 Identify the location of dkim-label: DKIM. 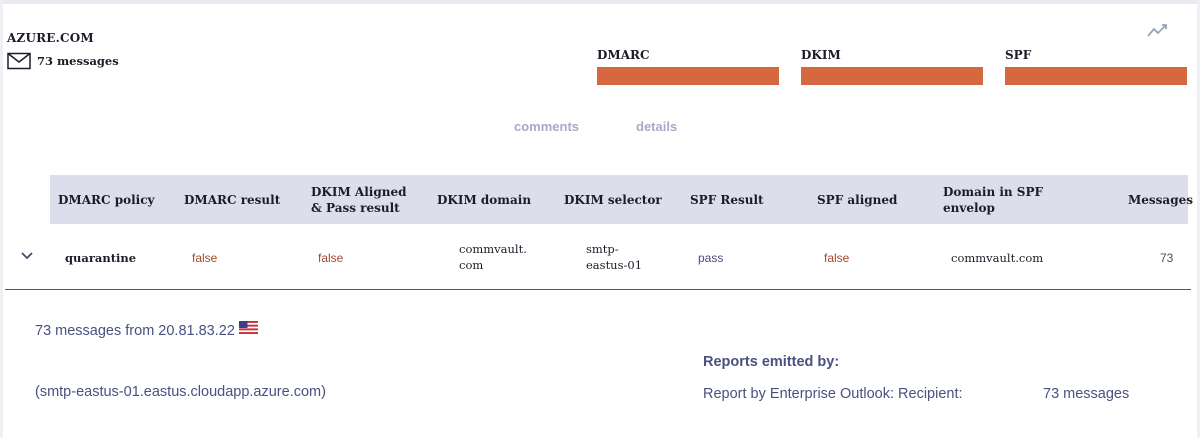
(821, 55).